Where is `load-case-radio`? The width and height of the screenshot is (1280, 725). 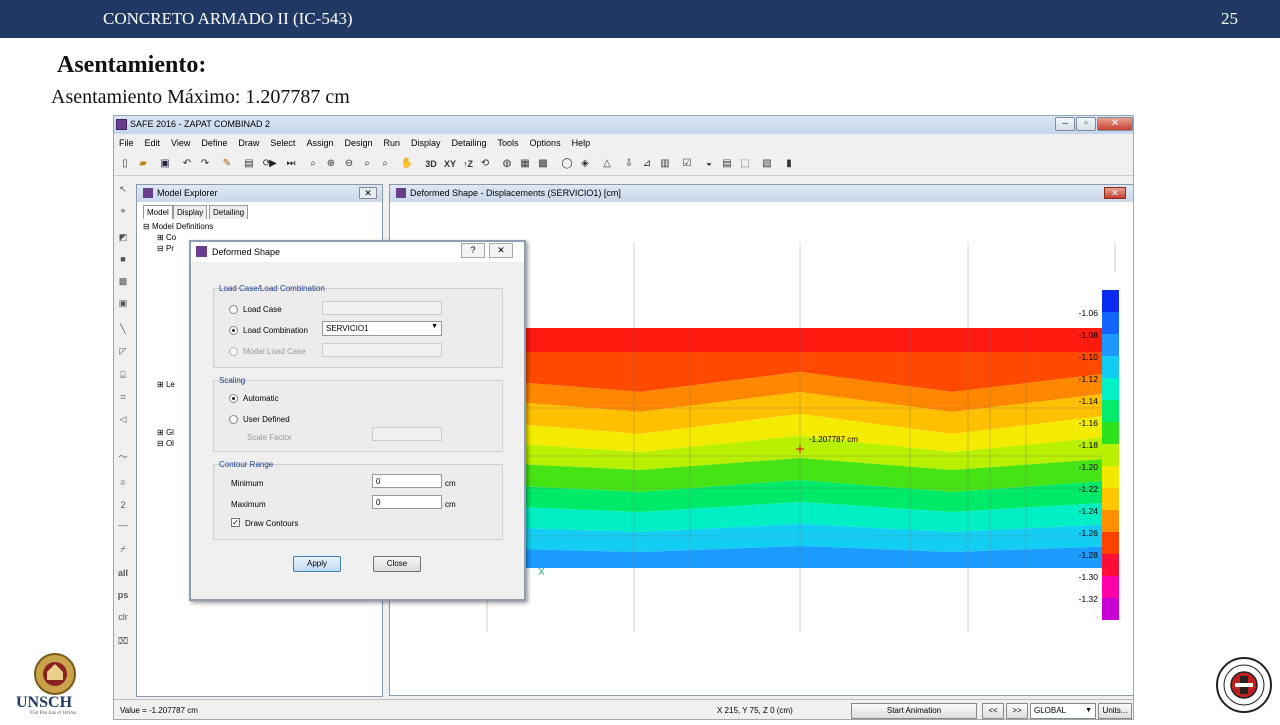
load-case-radio is located at coordinates (233, 309).